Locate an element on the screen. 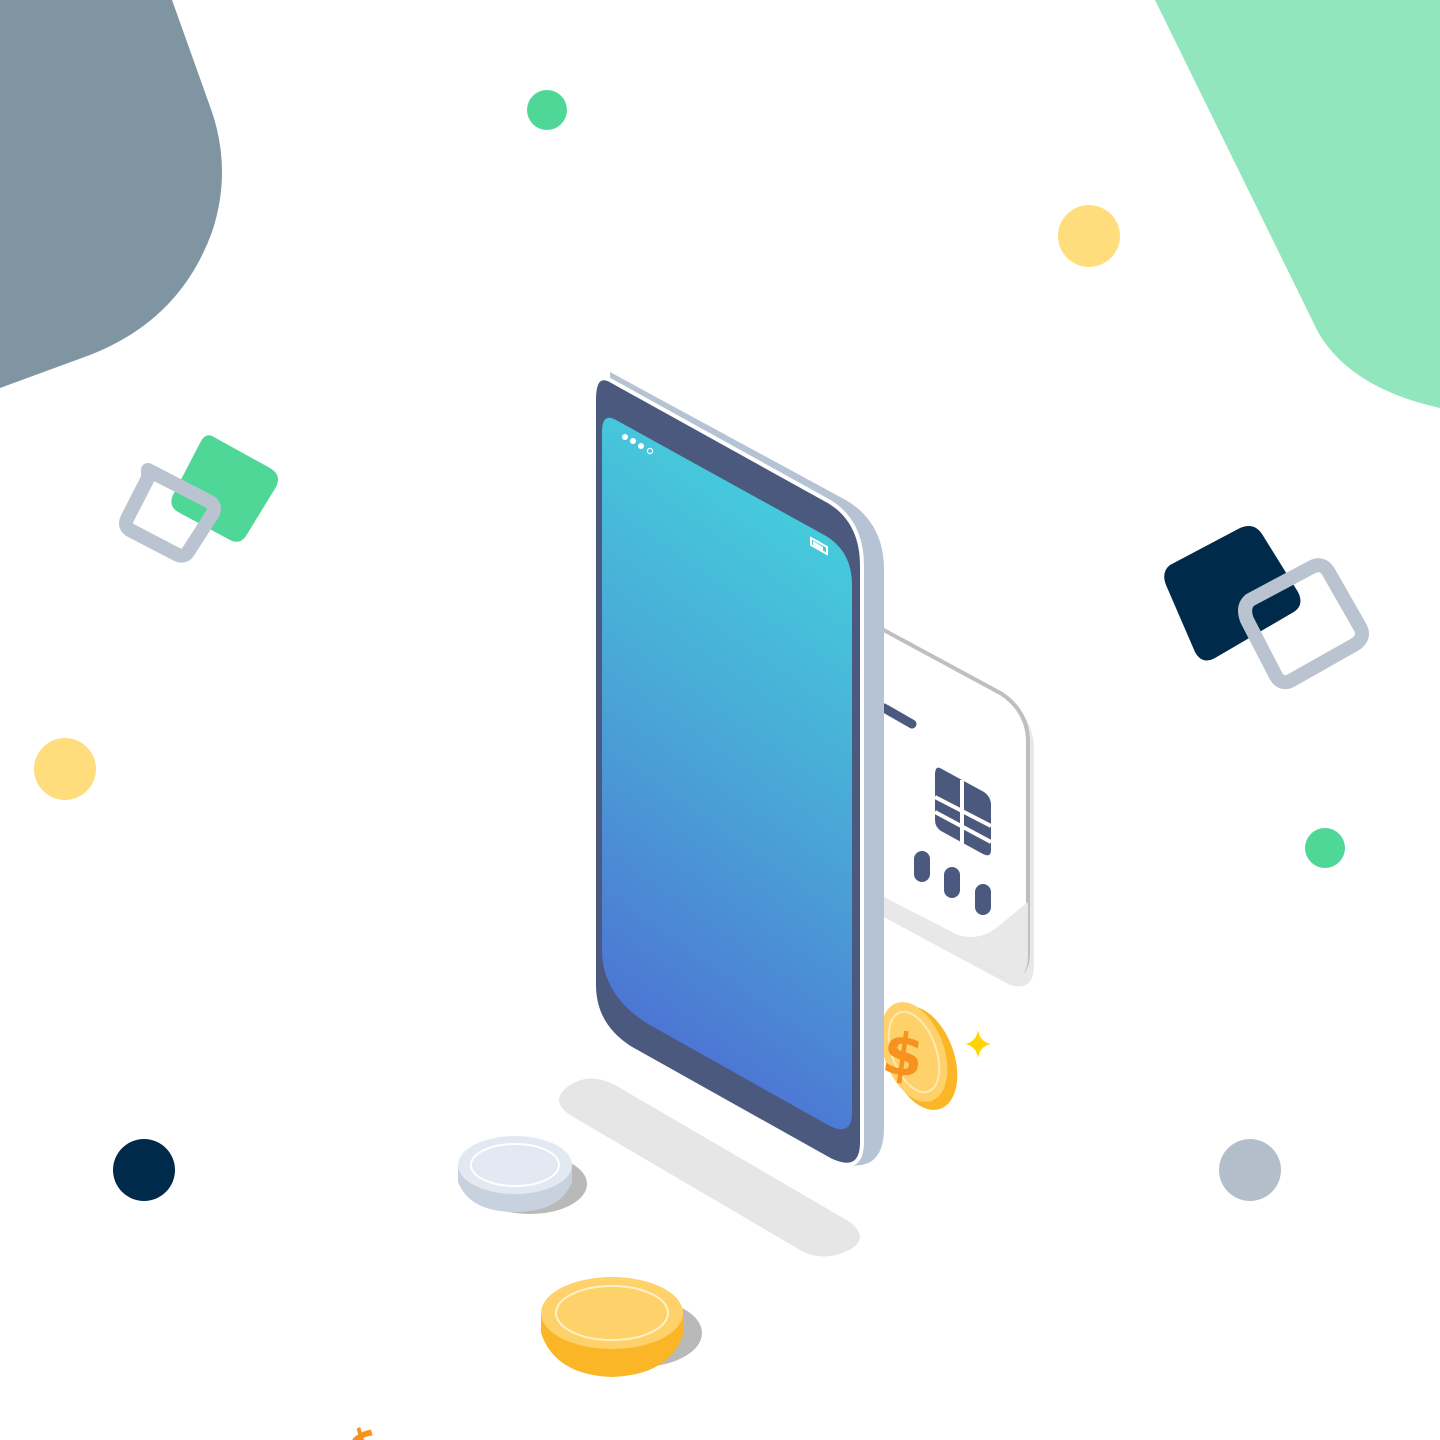 This screenshot has height=1440, width=1440. dollar-sign-icon-flat: $ is located at coordinates (364, 1425).